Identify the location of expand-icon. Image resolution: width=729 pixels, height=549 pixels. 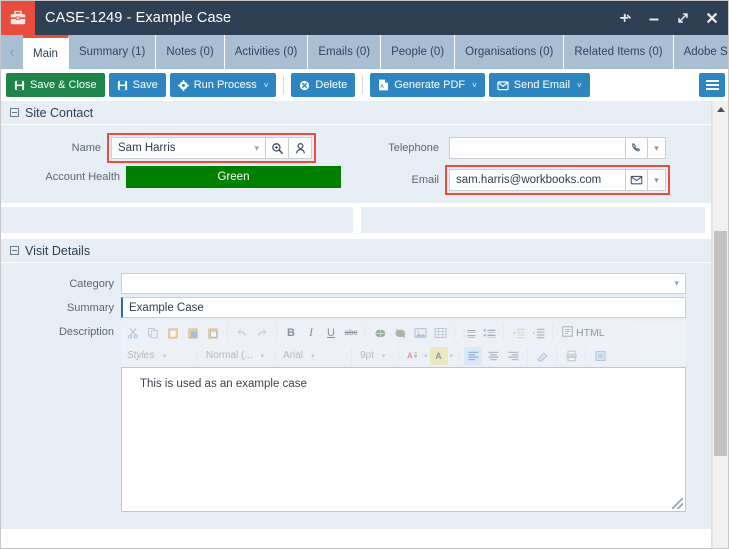
(683, 18).